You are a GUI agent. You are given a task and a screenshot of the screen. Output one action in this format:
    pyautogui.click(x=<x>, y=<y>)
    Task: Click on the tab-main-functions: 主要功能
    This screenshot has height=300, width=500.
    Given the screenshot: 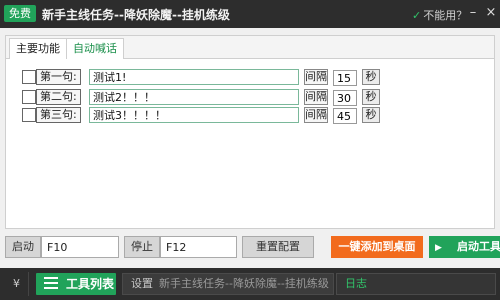 What is the action you would take?
    pyautogui.click(x=38, y=48)
    